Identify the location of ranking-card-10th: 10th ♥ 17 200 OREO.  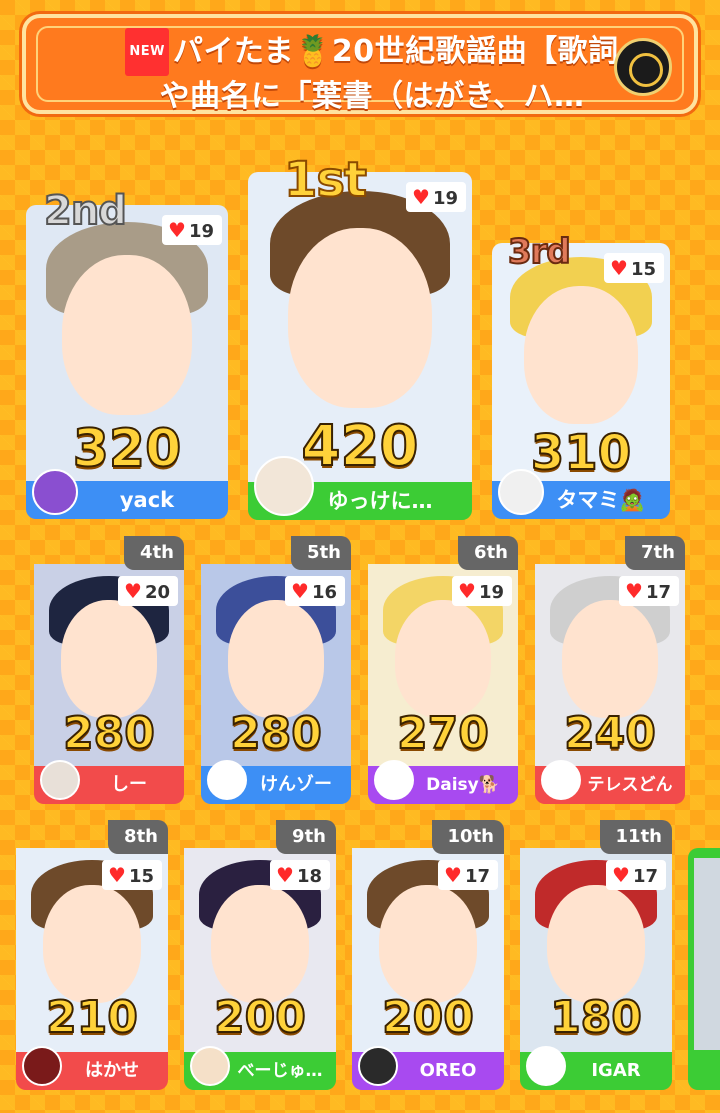
(428, 955).